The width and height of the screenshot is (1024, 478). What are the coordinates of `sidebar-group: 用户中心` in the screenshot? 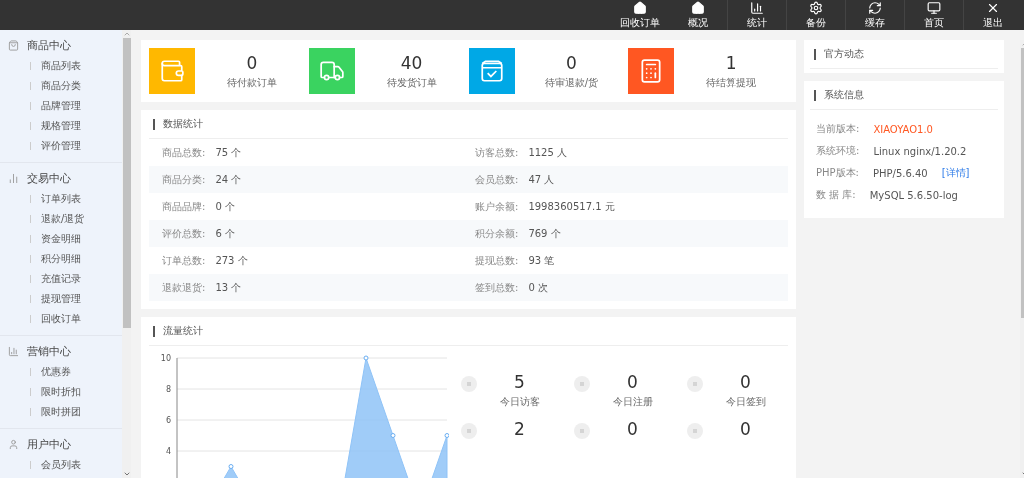 It's located at (61, 444).